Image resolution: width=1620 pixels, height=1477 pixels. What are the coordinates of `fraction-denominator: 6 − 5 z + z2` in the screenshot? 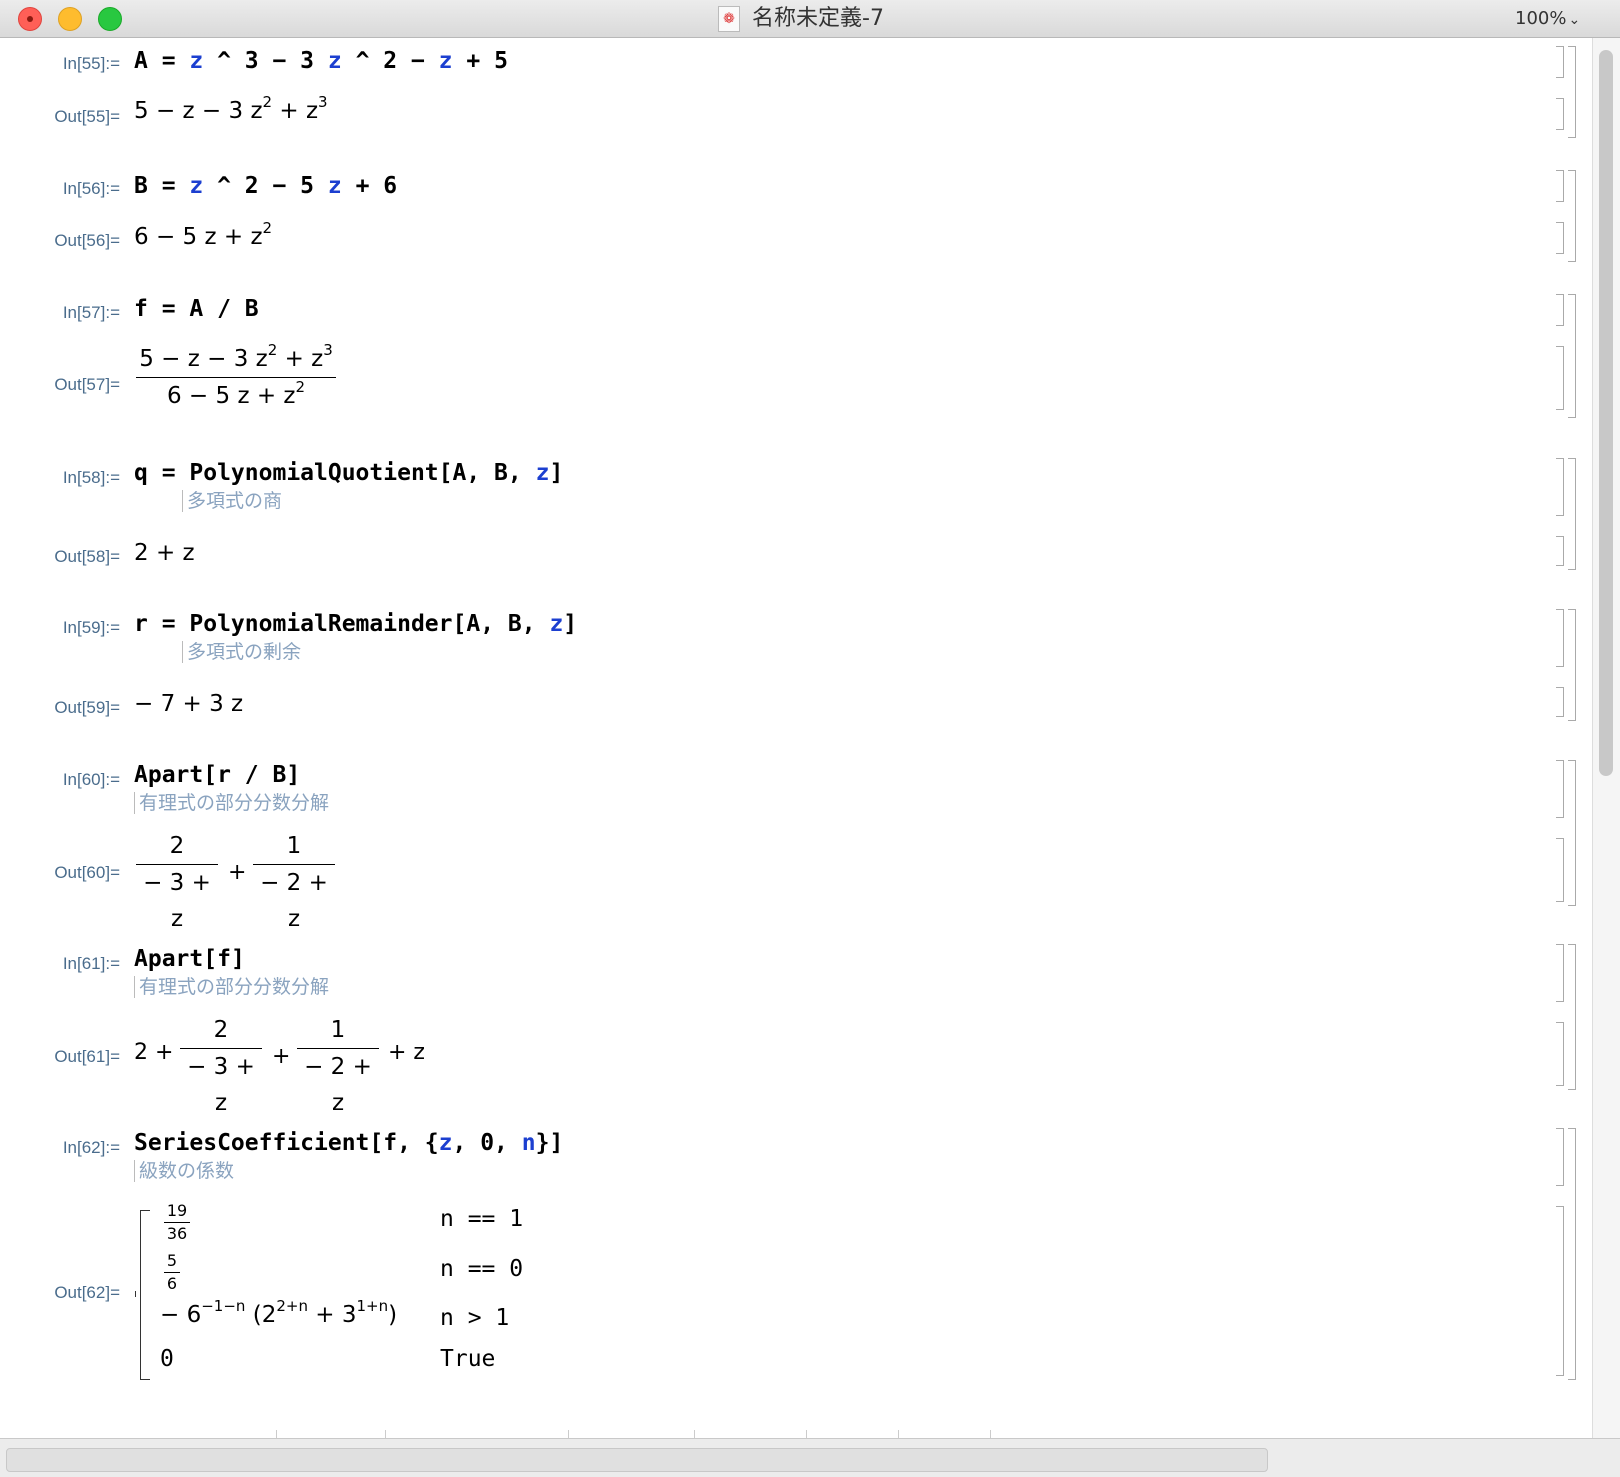 It's located at (236, 395).